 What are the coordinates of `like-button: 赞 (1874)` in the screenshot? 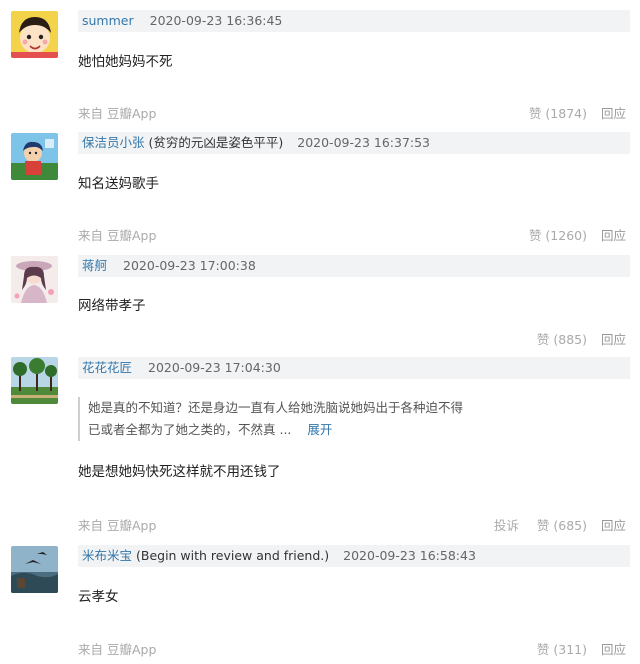 It's located at (558, 113).